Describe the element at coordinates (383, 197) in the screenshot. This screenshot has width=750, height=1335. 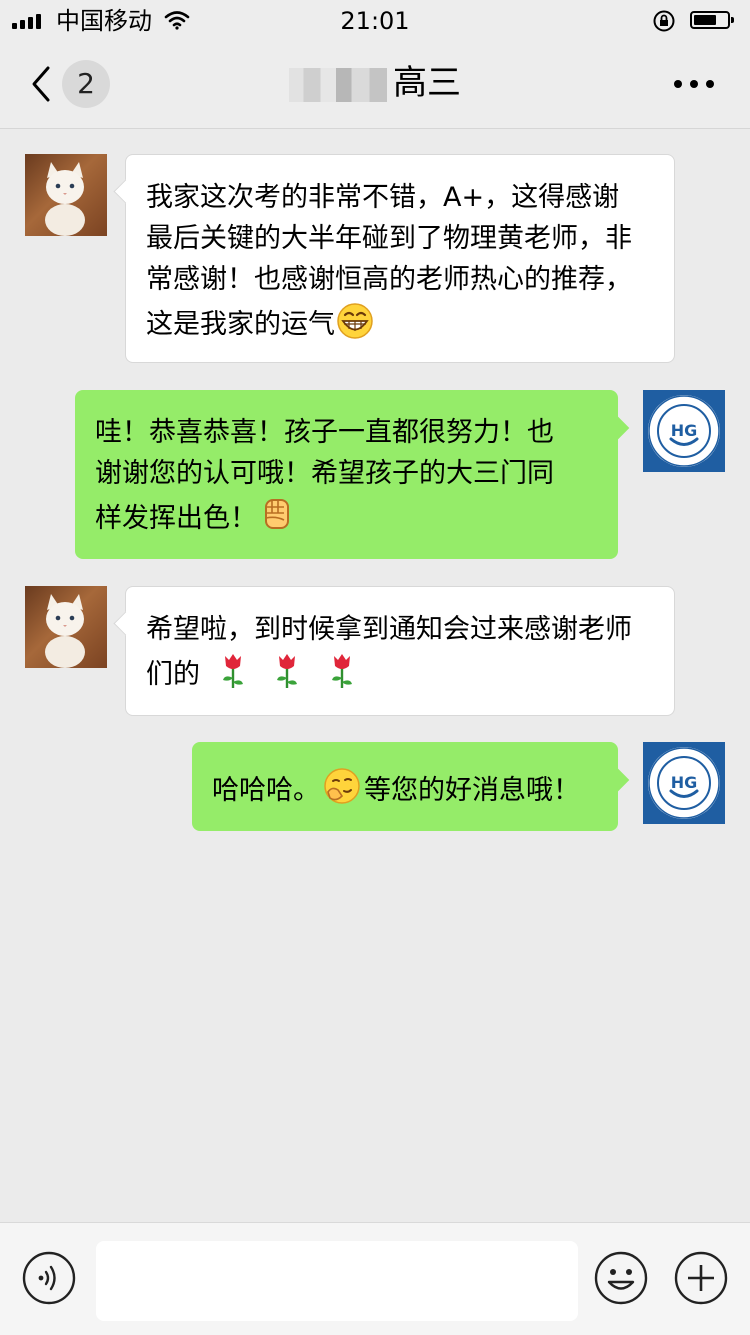
I see `message-line: 我家这次考的非常不错，A+，这得感谢` at that location.